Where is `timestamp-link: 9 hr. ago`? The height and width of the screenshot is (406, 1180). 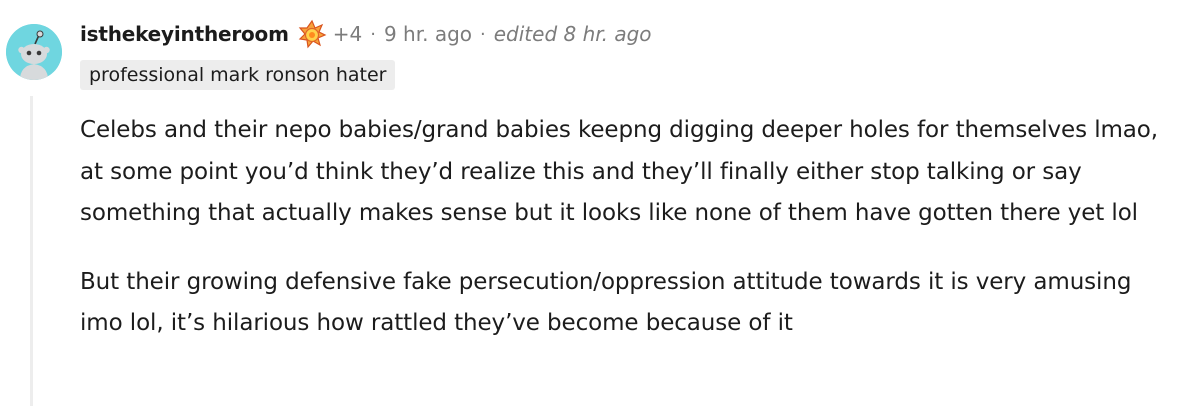
timestamp-link: 9 hr. ago is located at coordinates (428, 34).